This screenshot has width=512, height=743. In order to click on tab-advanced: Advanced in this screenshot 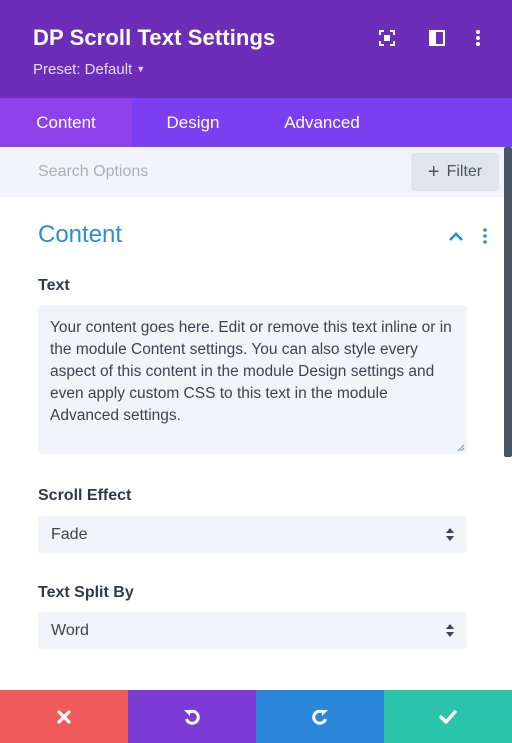, I will do `click(322, 122)`.